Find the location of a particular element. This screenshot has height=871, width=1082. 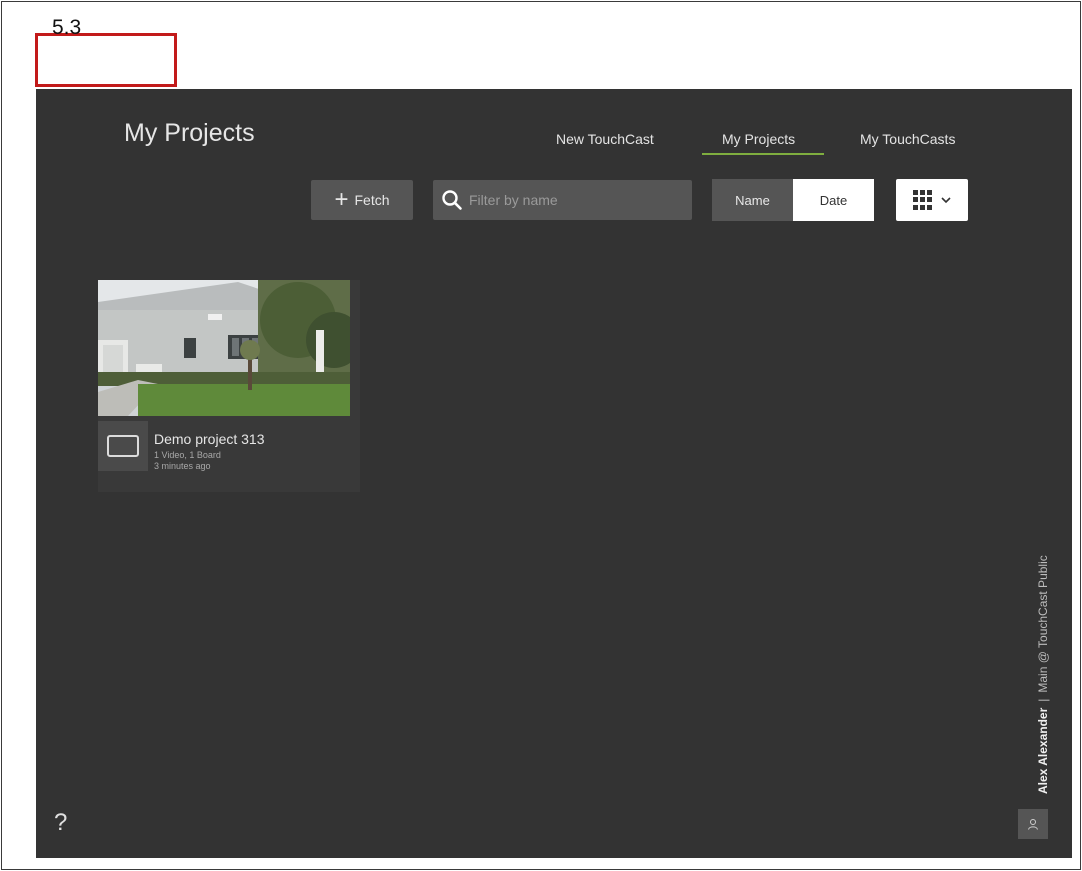

page-title: My Projects is located at coordinates (189, 133).